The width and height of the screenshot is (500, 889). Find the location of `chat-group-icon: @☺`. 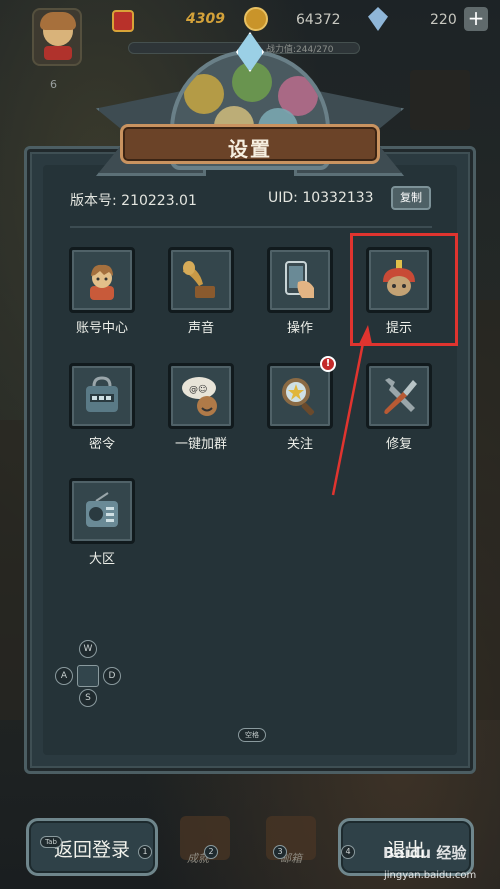

chat-group-icon: @☺ is located at coordinates (199, 396).